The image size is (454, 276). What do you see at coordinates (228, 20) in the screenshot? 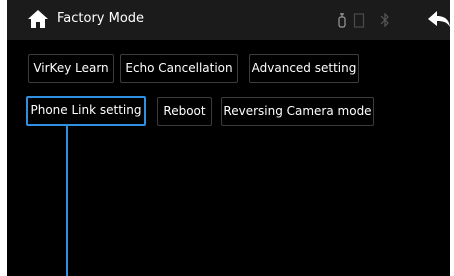
I see `title-bar: Factory Mode` at bounding box center [228, 20].